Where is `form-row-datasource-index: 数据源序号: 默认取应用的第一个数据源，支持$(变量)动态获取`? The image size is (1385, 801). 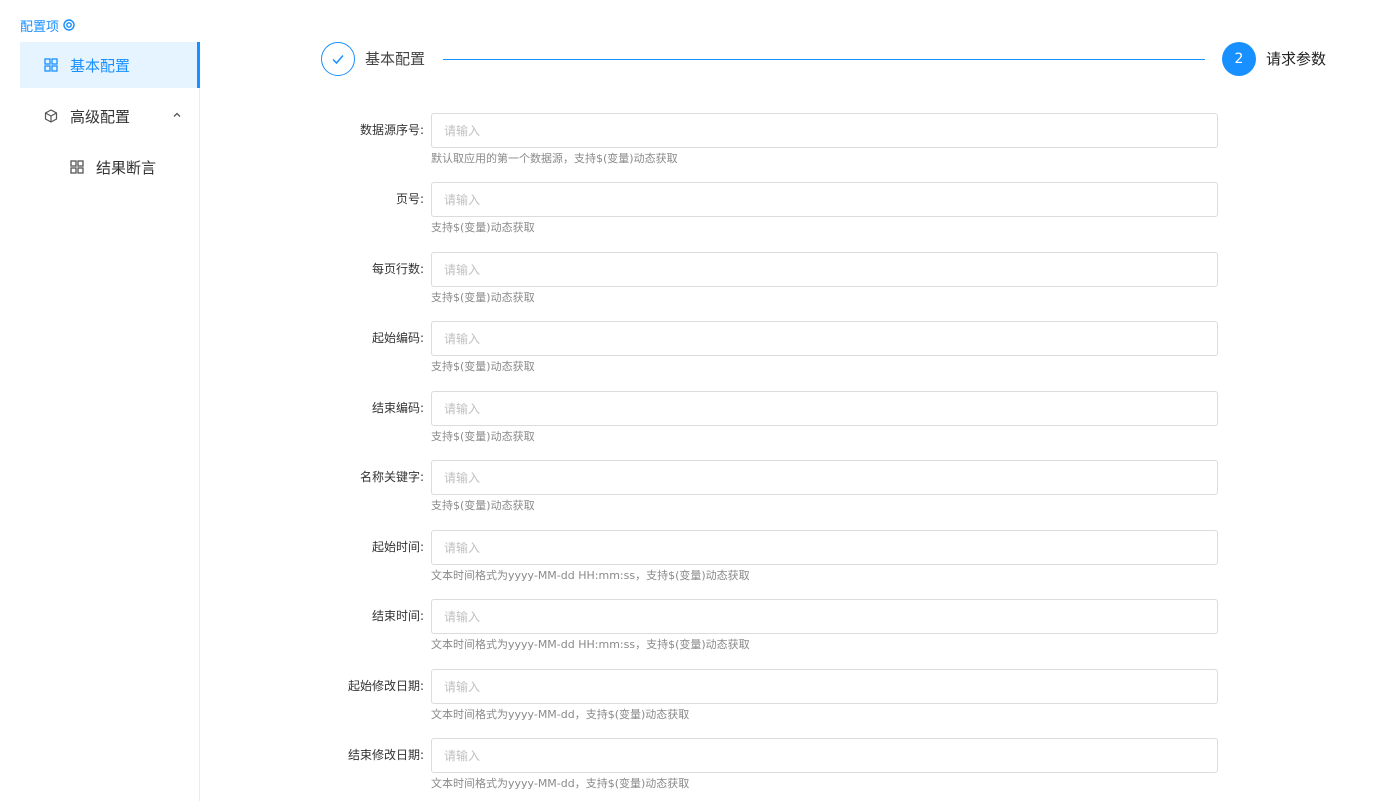
form-row-datasource-index: 数据源序号: 默认取应用的第一个数据源，支持$(变量)动态获取 is located at coordinates (760, 143).